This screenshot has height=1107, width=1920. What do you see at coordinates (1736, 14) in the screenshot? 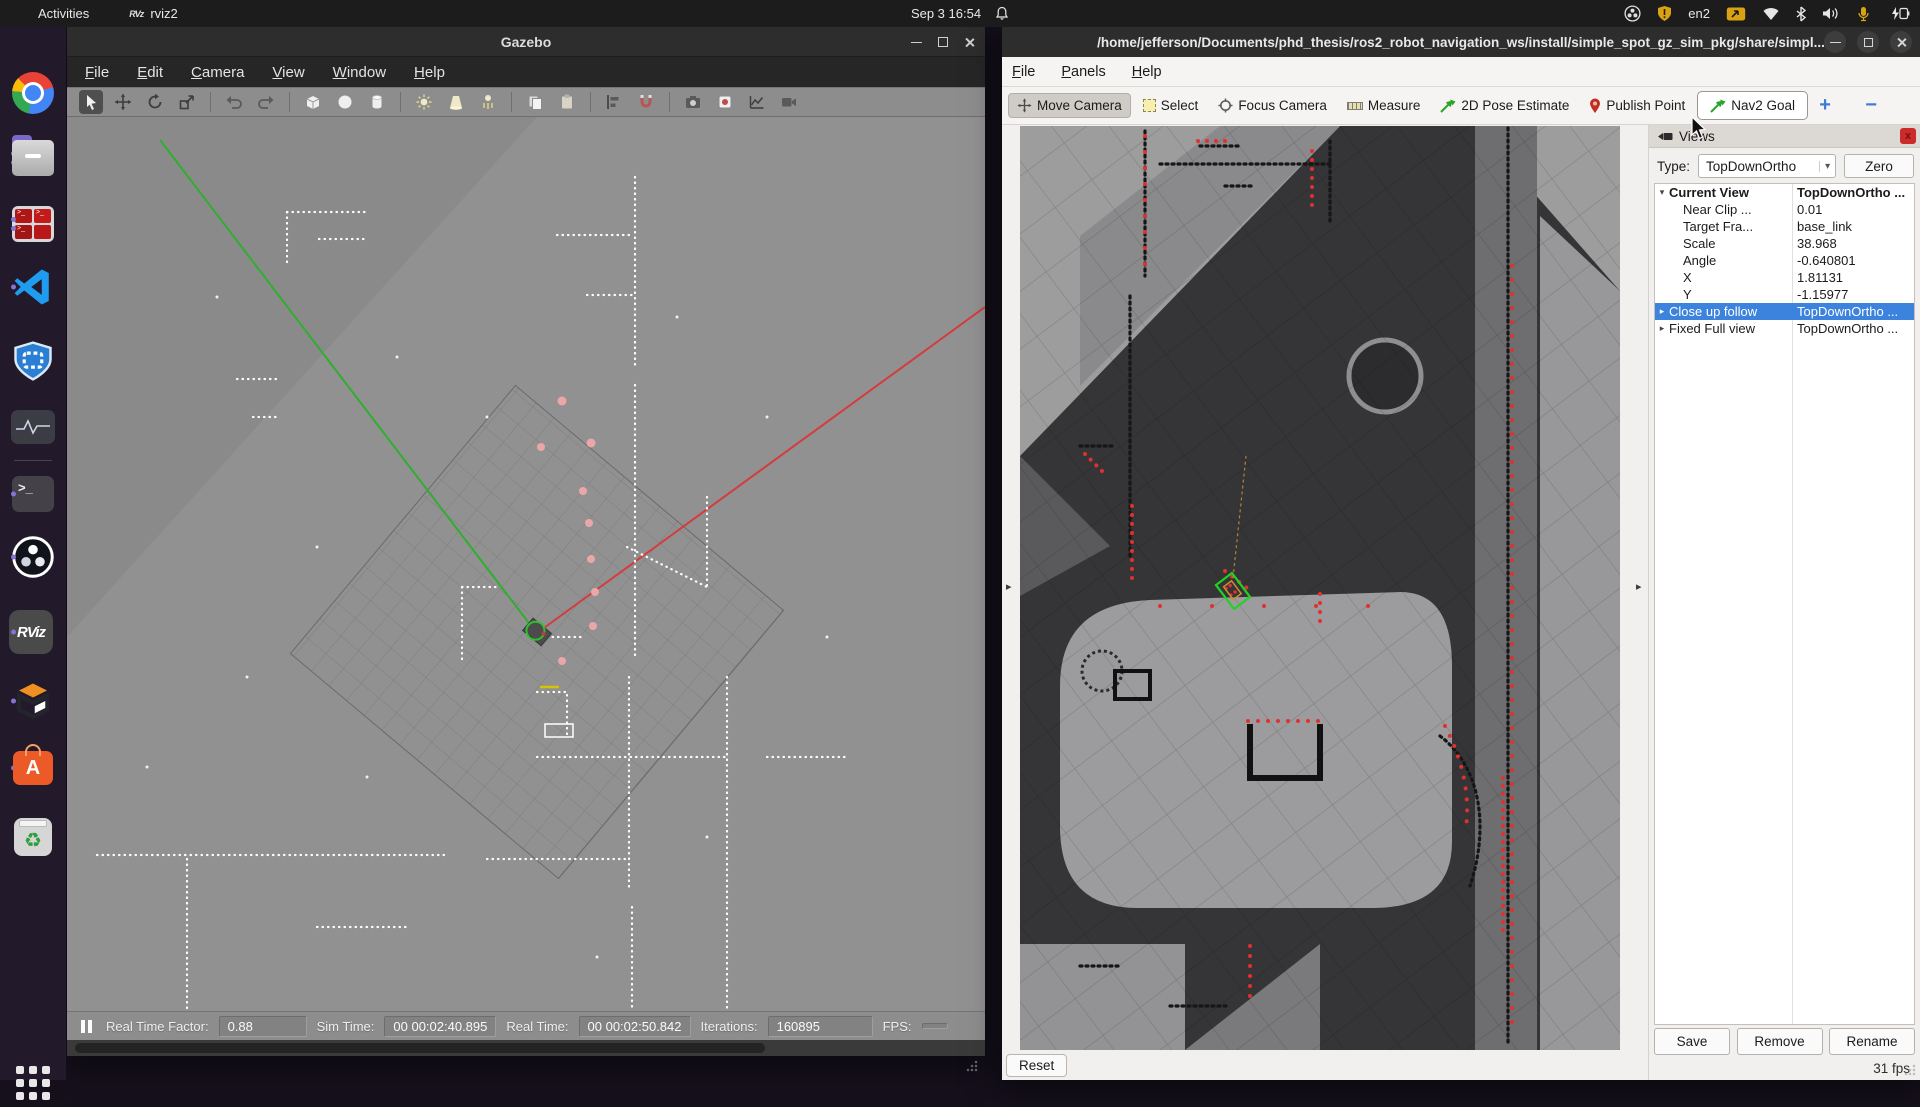
I see `screen-share-tray-icon` at bounding box center [1736, 14].